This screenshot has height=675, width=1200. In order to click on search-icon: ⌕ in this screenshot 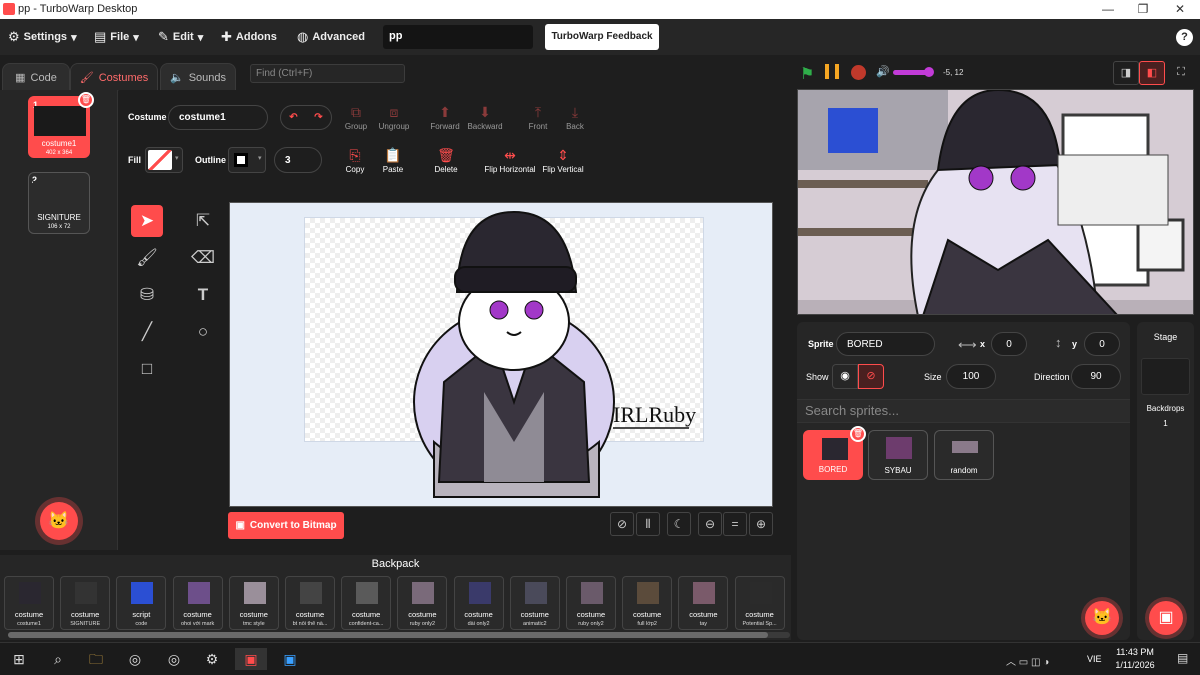, I will do `click(58, 659)`.